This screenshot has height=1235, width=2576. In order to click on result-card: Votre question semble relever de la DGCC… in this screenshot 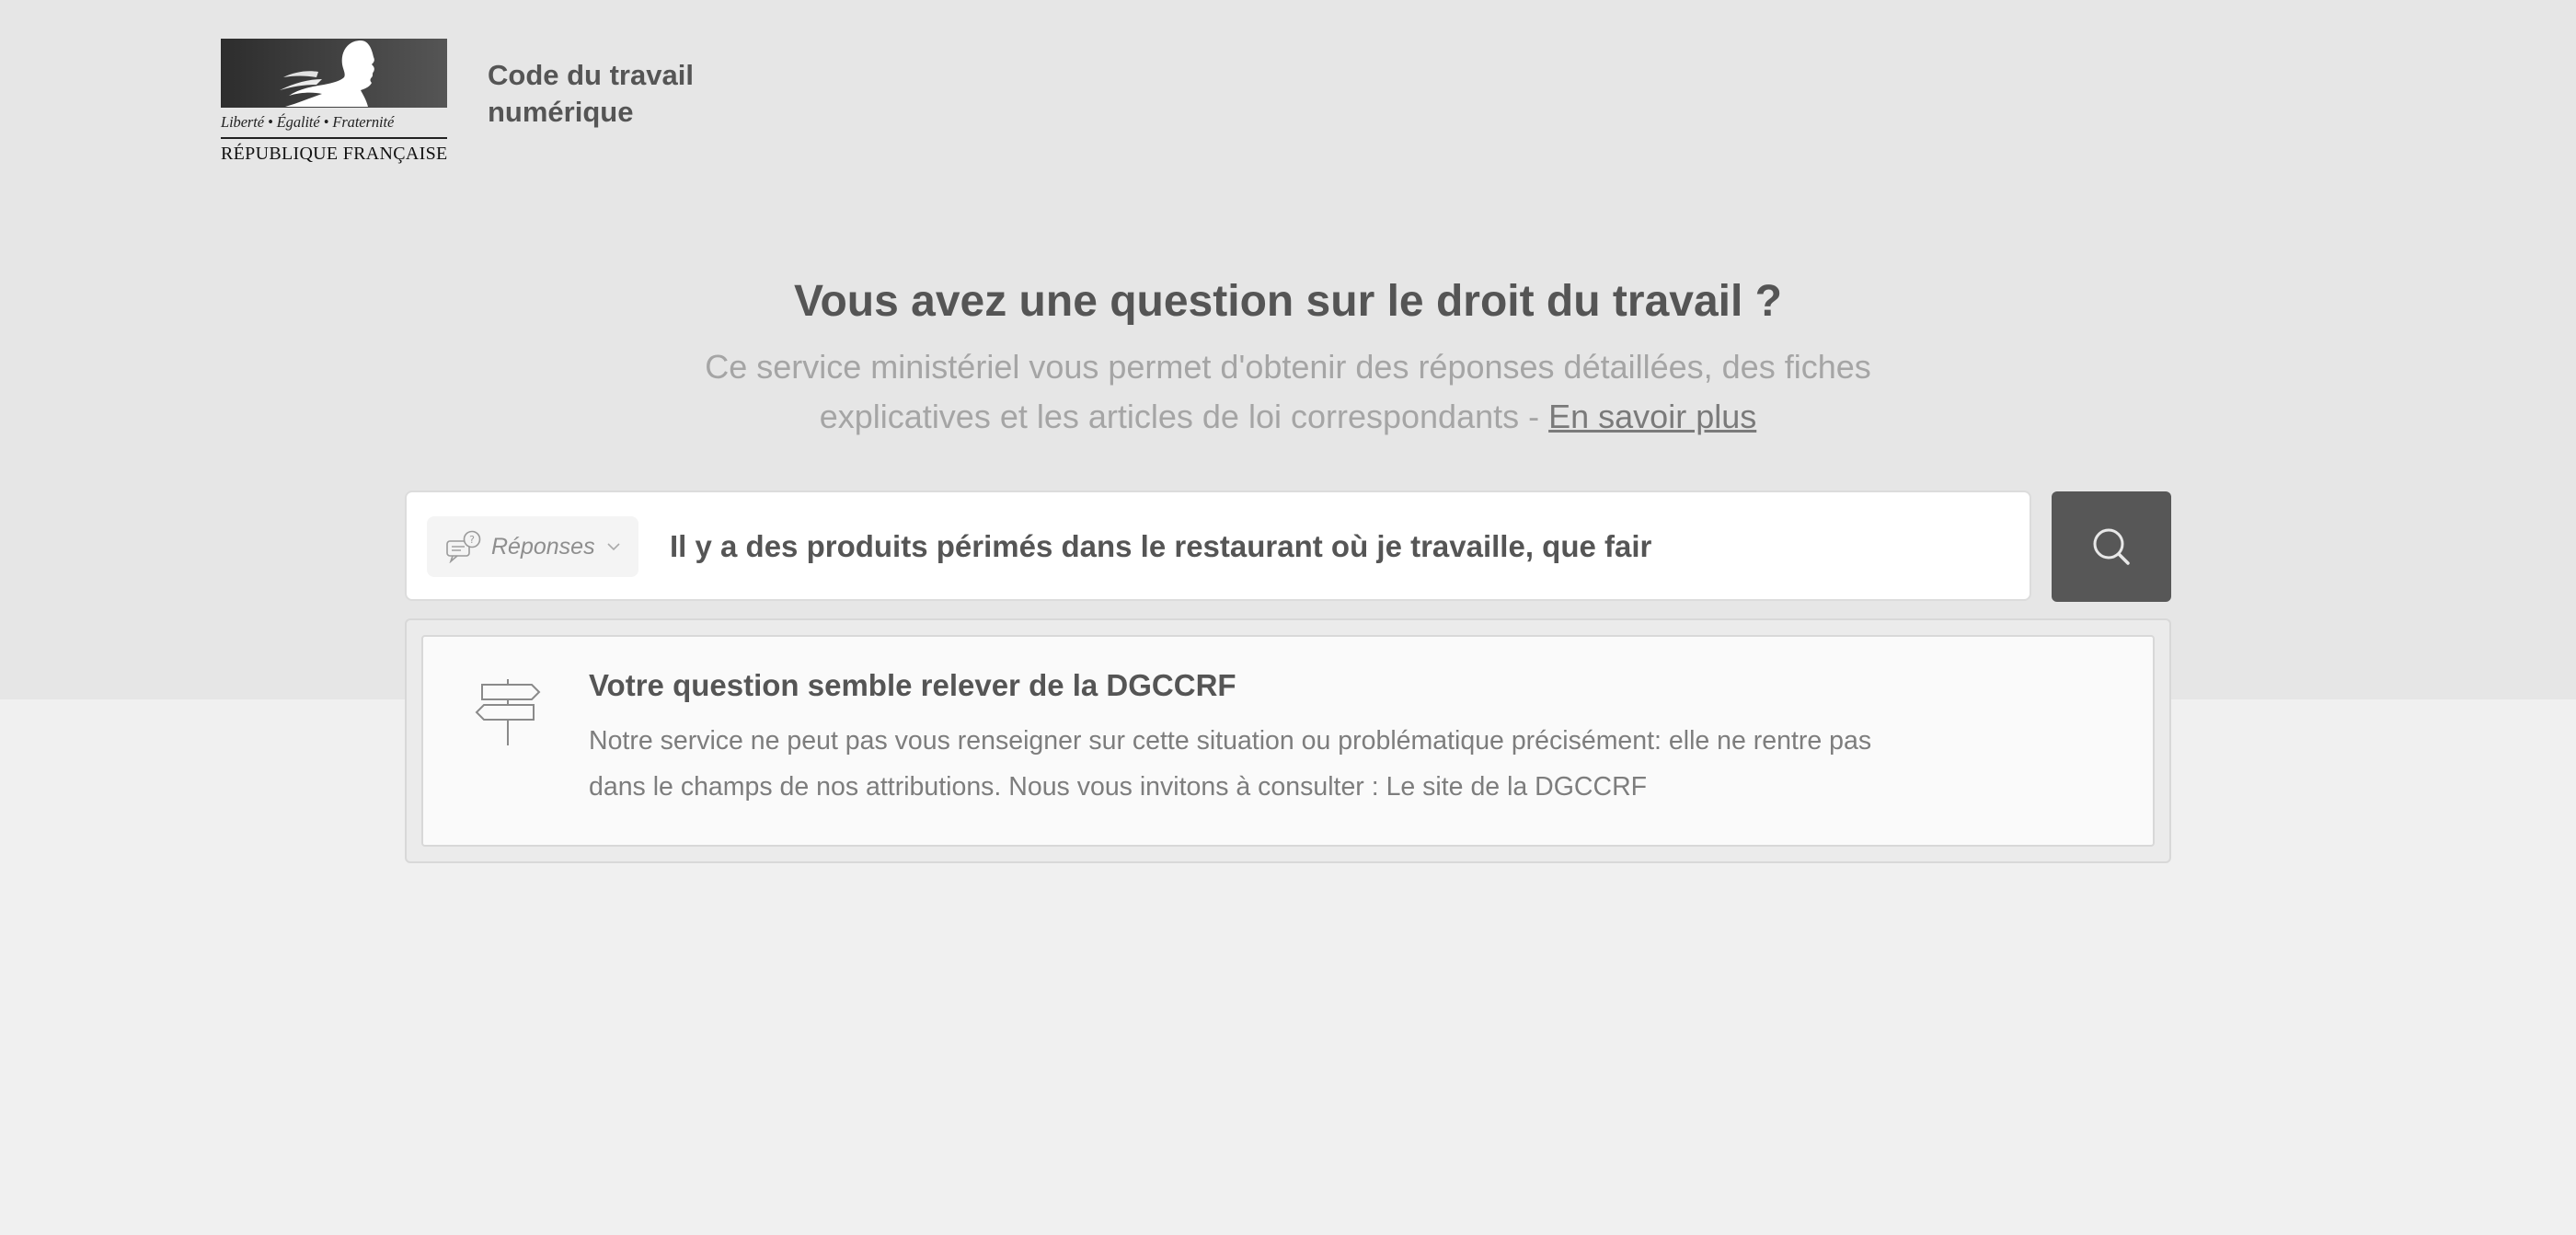, I will do `click(1288, 741)`.